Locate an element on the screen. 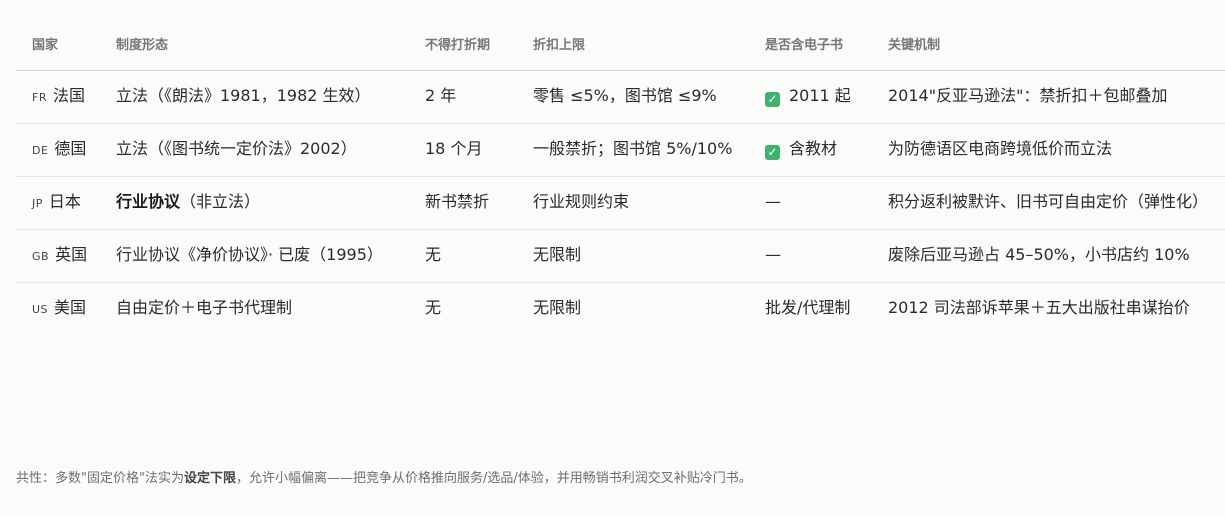 The height and width of the screenshot is (516, 1225). header-system: 制度形态 is located at coordinates (254, 46).